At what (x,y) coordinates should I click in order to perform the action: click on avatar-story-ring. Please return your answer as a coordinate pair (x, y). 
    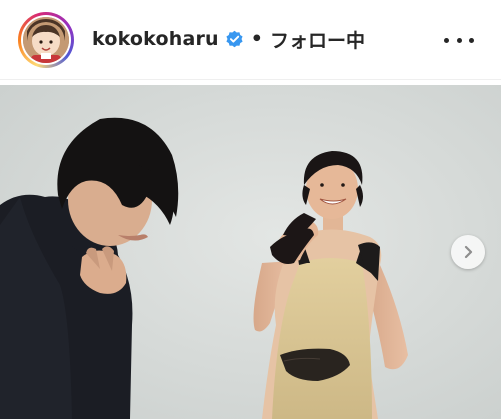
    Looking at the image, I should click on (46, 40).